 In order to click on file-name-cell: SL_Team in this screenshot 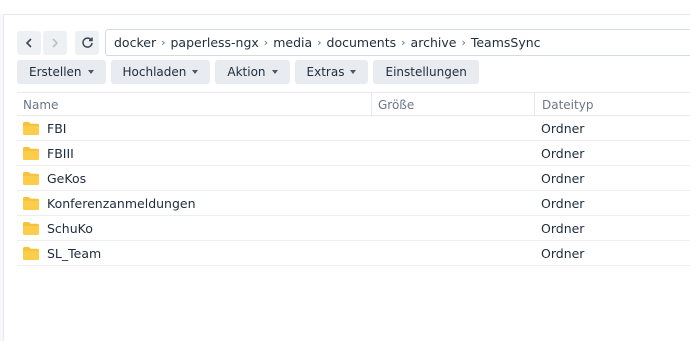, I will do `click(62, 253)`.